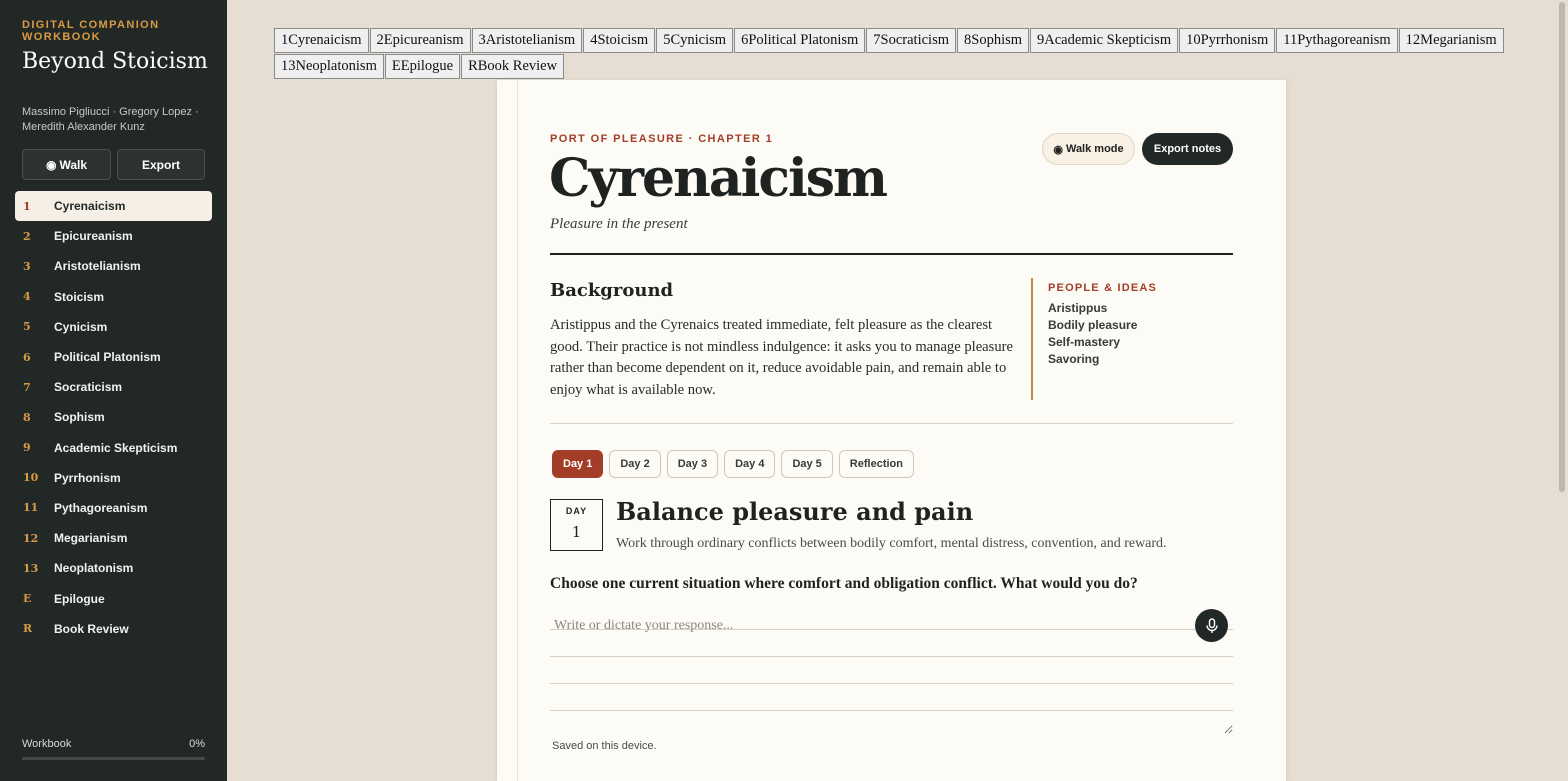 The width and height of the screenshot is (1568, 781). Describe the element at coordinates (578, 464) in the screenshot. I see `tab-day-1: Day 1` at that location.